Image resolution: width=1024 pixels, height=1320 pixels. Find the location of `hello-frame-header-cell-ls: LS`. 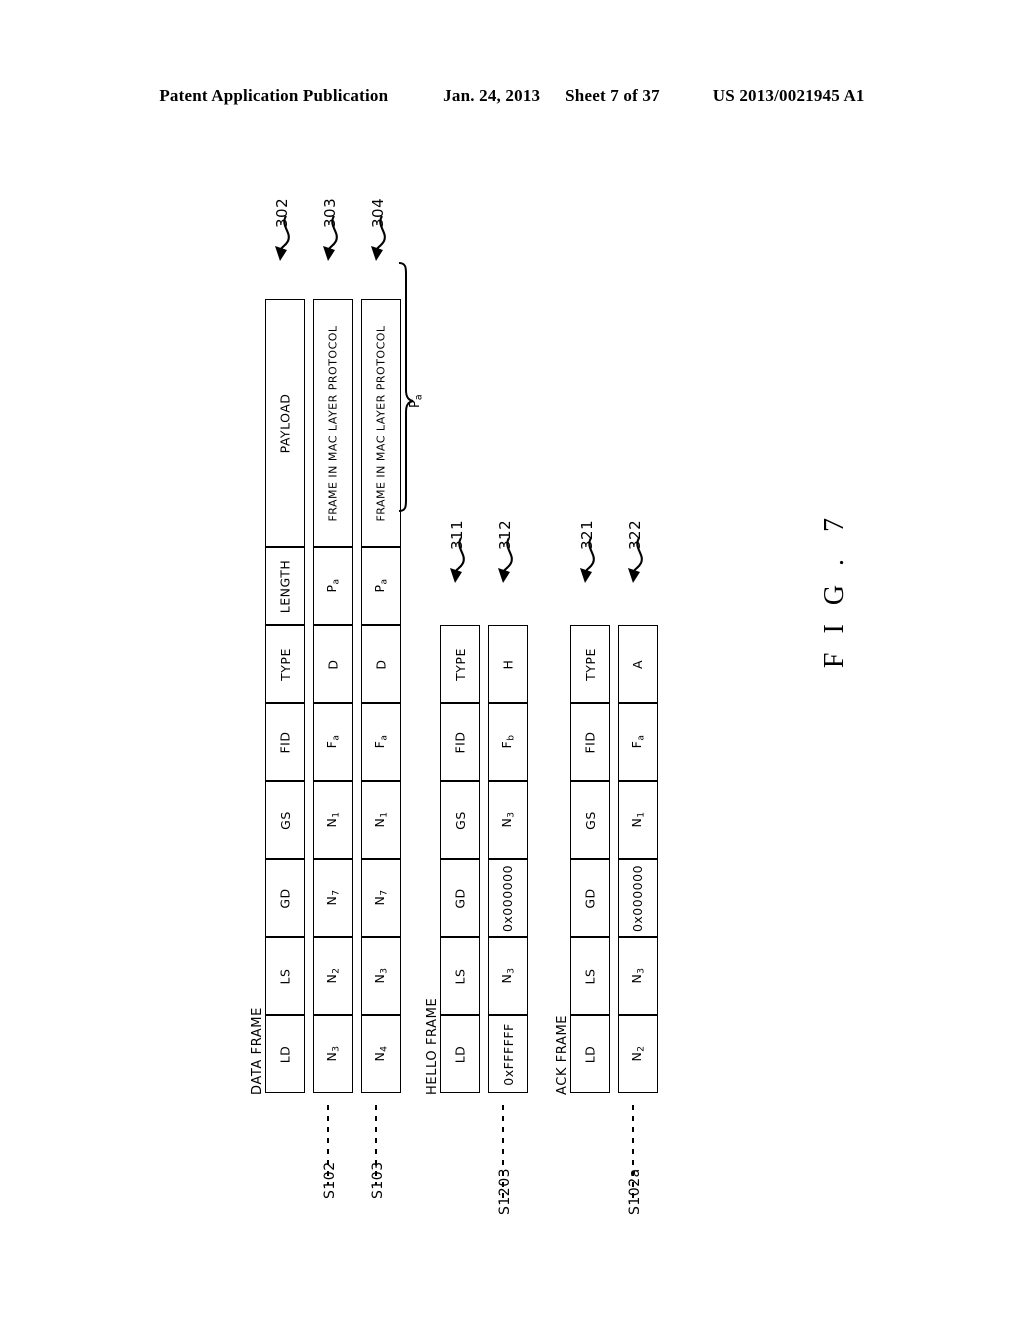

hello-frame-header-cell-ls: LS is located at coordinates (460, 976).